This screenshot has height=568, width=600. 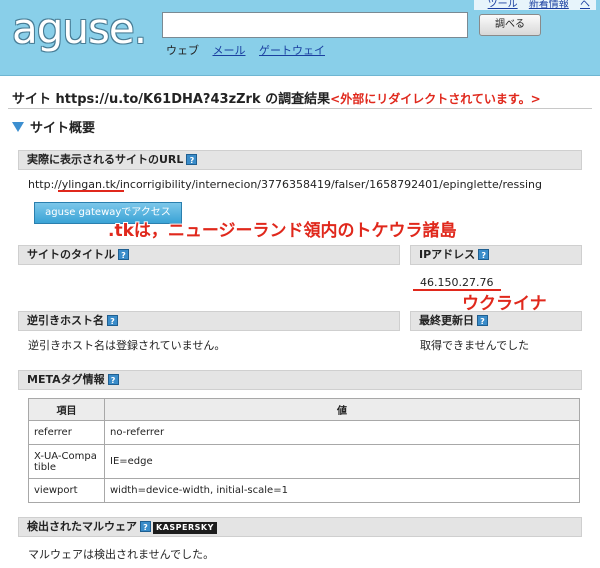 I want to click on reverse-host-value: 逆引きホスト名は登録されていません。, so click(x=127, y=345).